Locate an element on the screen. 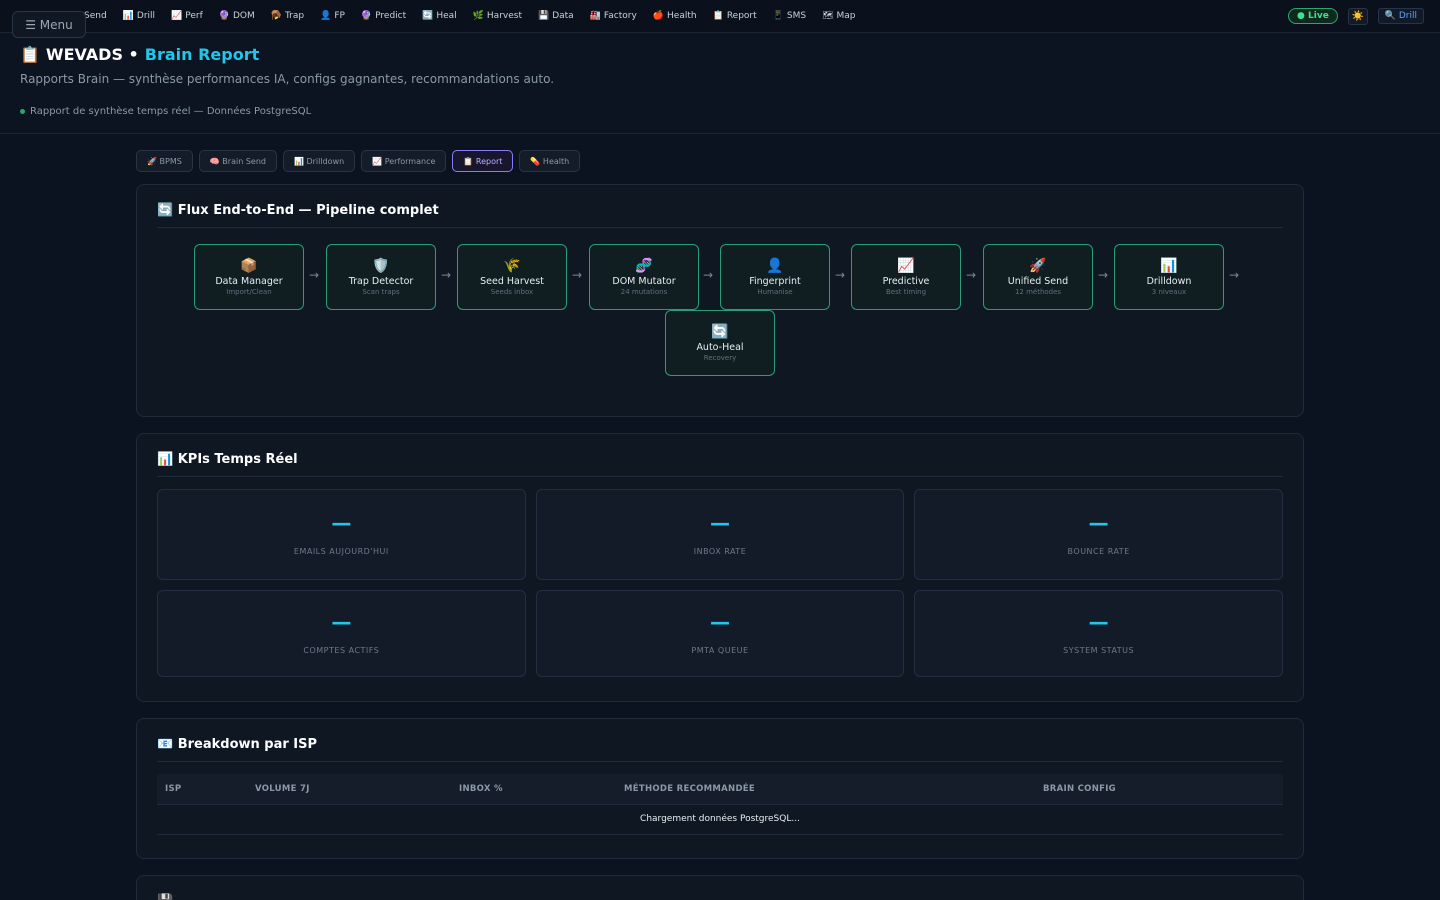 The width and height of the screenshot is (1440, 900). nav-item-dom: 🔮 DOM is located at coordinates (237, 16).